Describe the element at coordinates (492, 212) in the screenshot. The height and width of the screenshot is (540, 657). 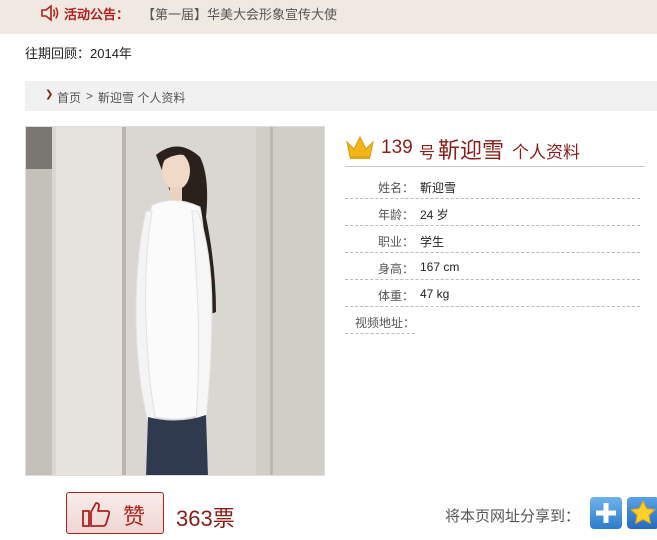
I see `info-row-age: 年龄： 24 岁` at that location.